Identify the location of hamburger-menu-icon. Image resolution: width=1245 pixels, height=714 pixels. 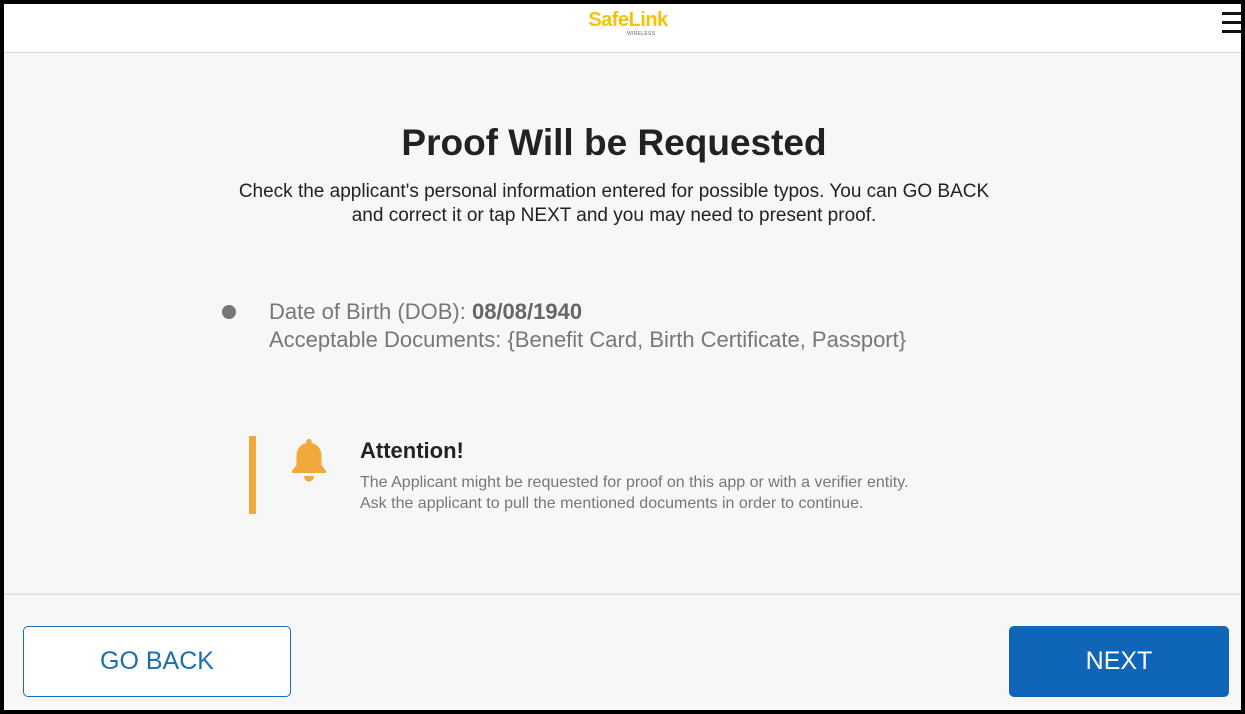
(1231, 23).